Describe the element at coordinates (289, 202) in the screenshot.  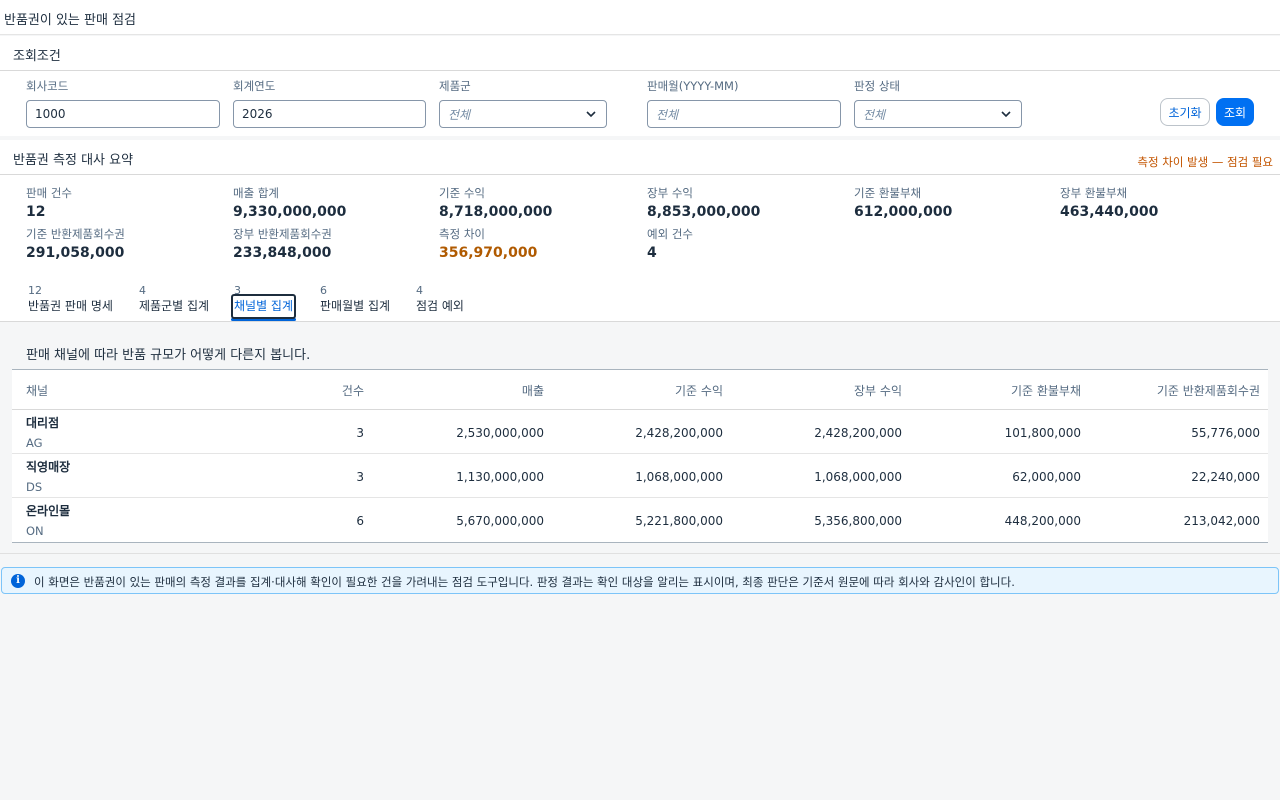
I see `kpi-sales-total: 매출 합계 9,330,000,000` at that location.